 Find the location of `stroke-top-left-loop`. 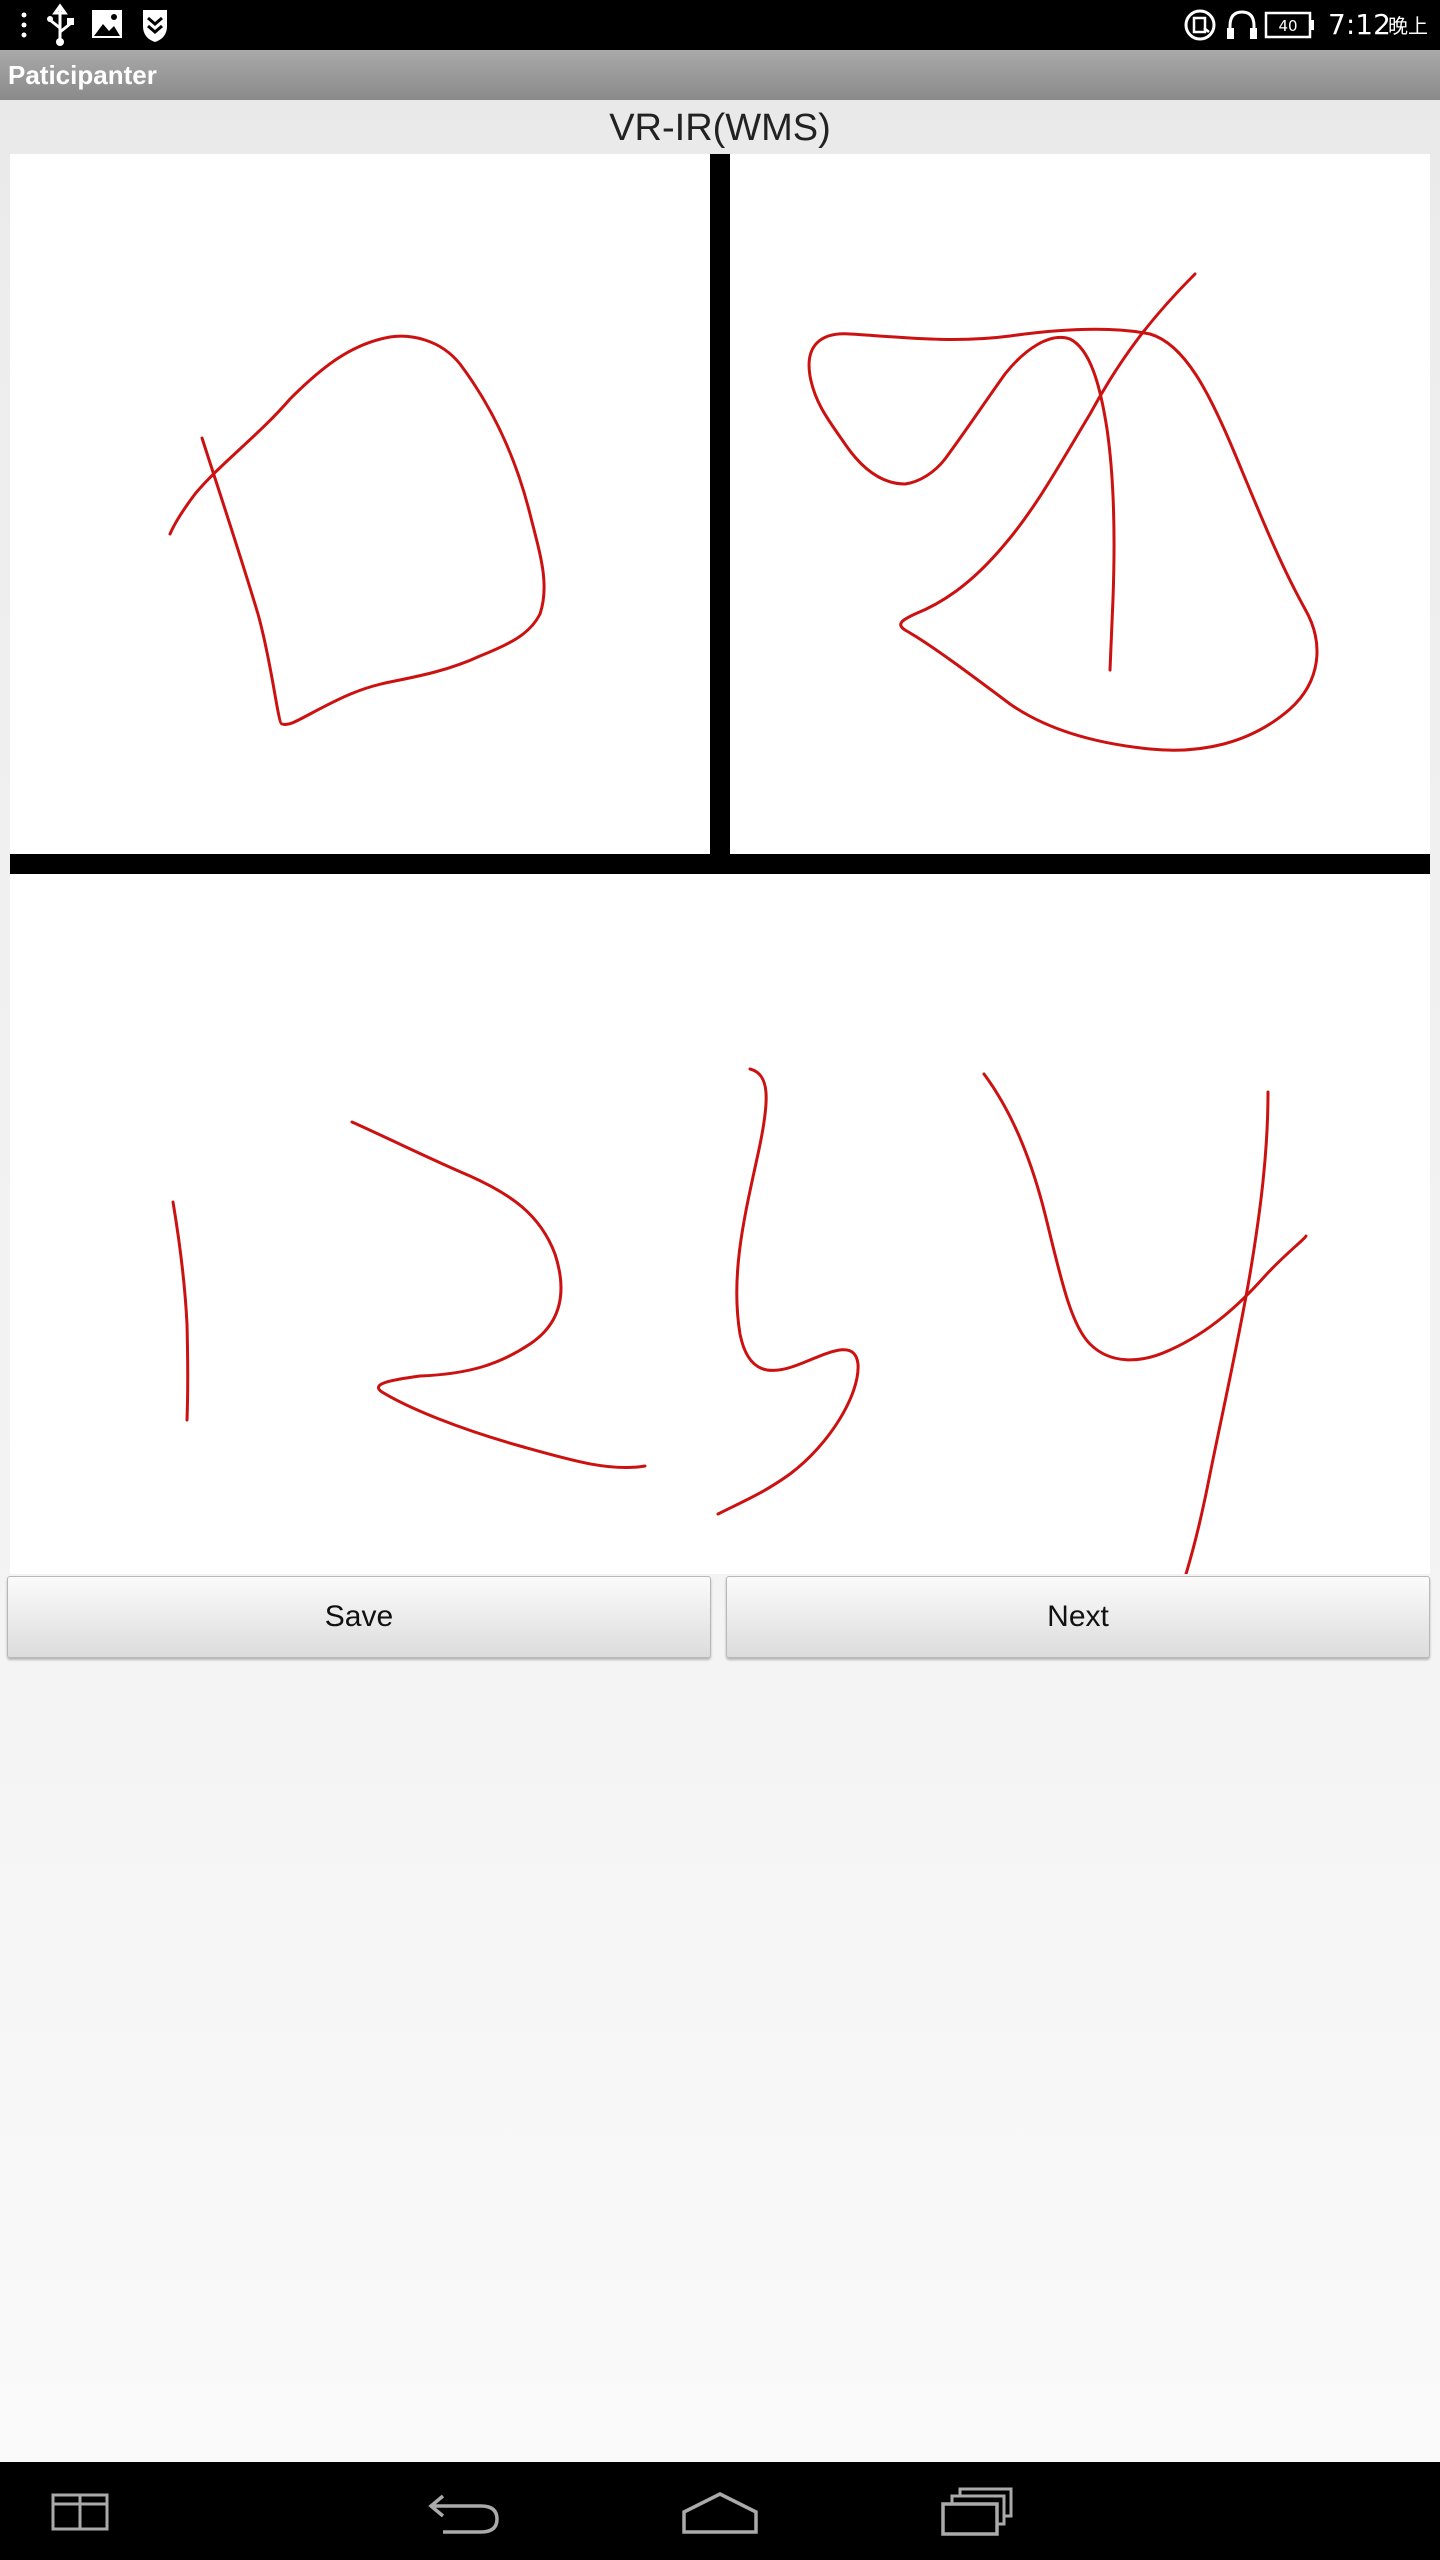

stroke-top-left-loop is located at coordinates (357, 530).